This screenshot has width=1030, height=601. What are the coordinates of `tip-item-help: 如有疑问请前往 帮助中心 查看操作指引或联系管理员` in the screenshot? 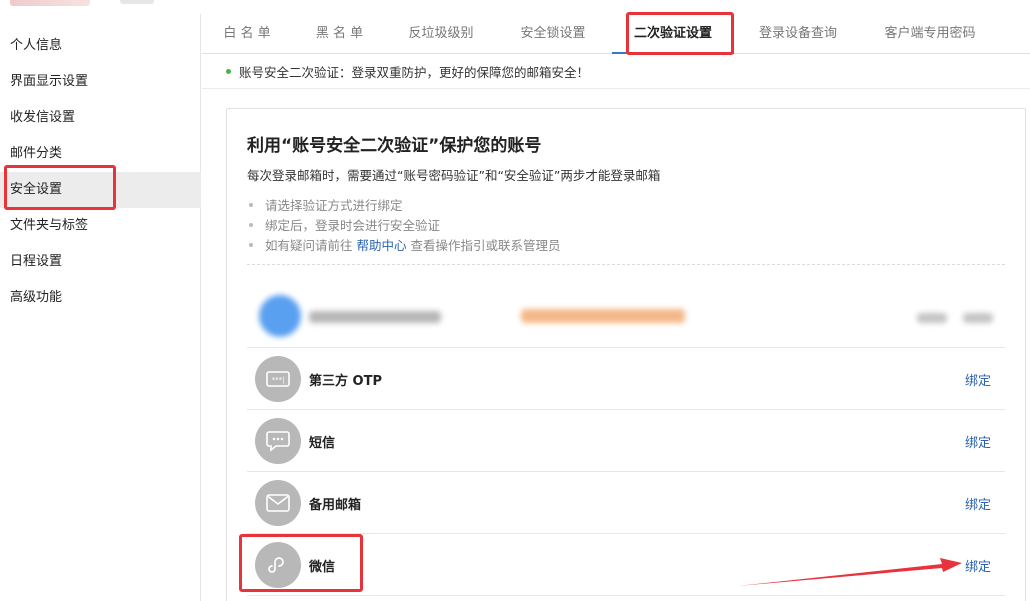 It's located at (404, 244).